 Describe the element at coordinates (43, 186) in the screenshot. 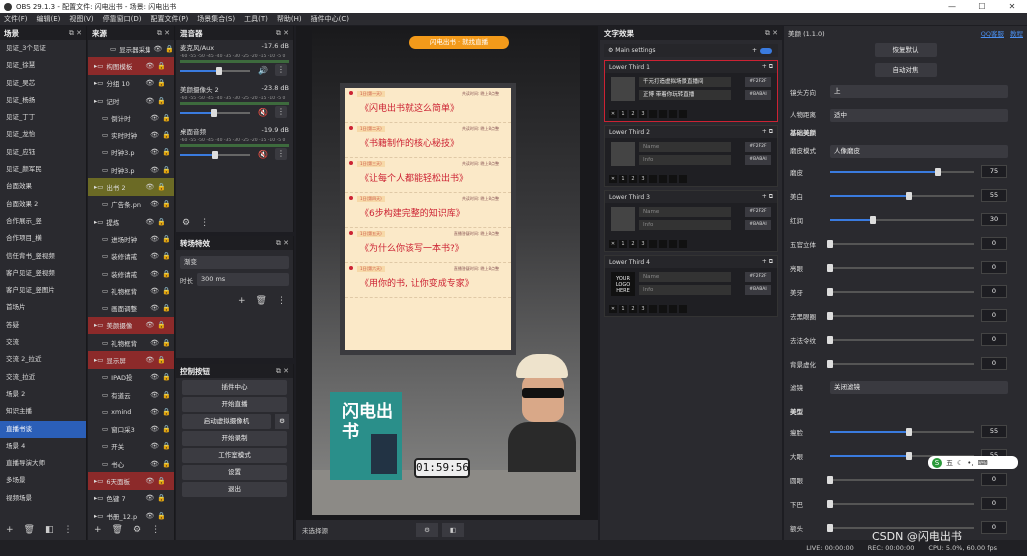

I see `scene-item: 台面效果` at that location.